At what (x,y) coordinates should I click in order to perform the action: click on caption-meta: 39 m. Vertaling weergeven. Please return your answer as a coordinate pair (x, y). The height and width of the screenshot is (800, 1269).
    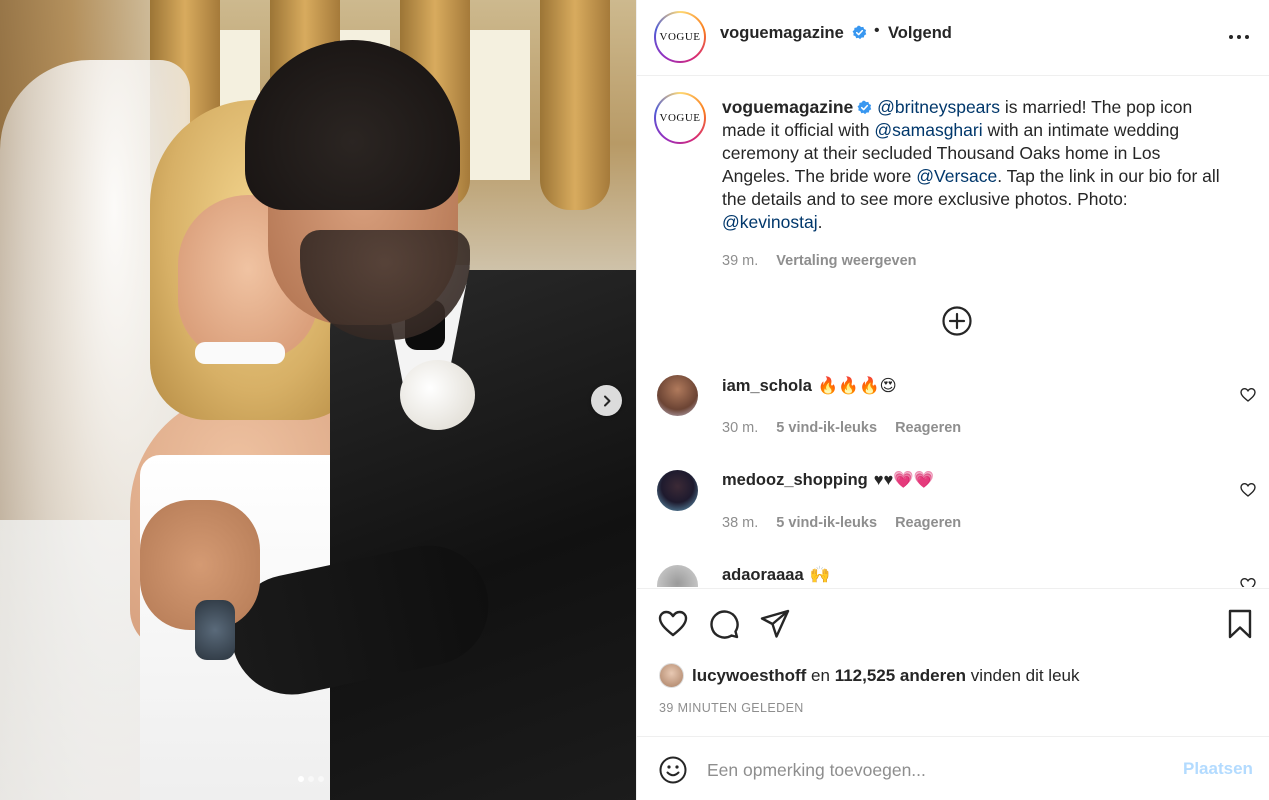
    Looking at the image, I should click on (819, 261).